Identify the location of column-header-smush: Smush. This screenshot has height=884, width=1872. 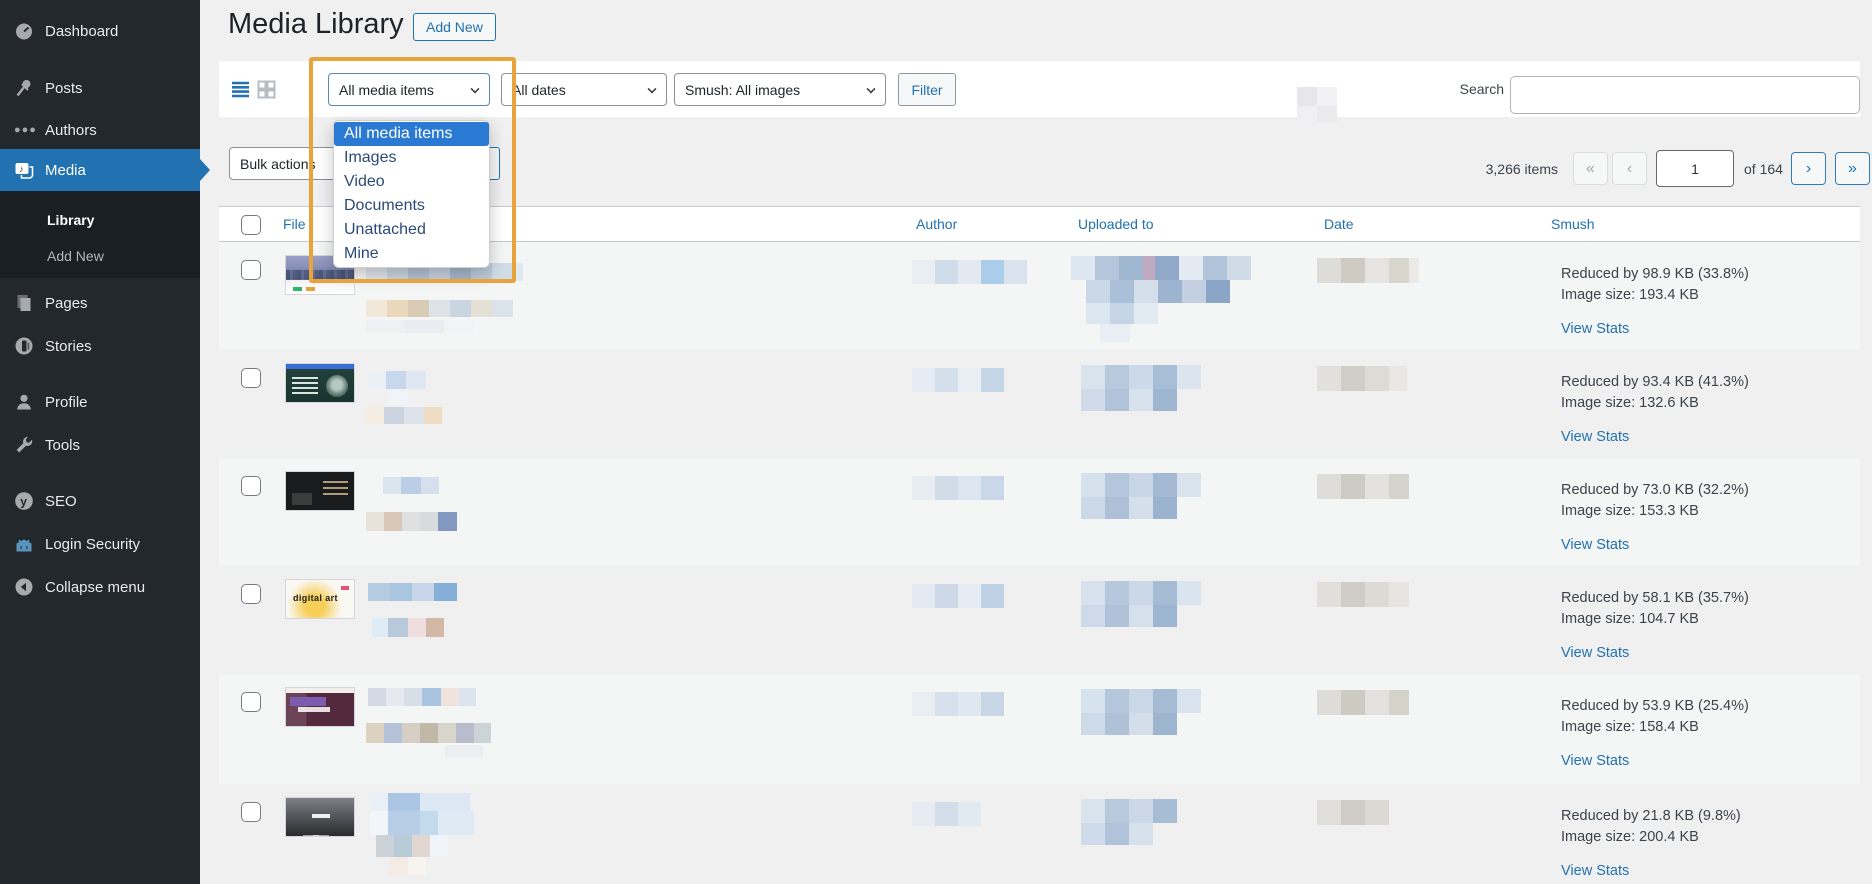
(1573, 224).